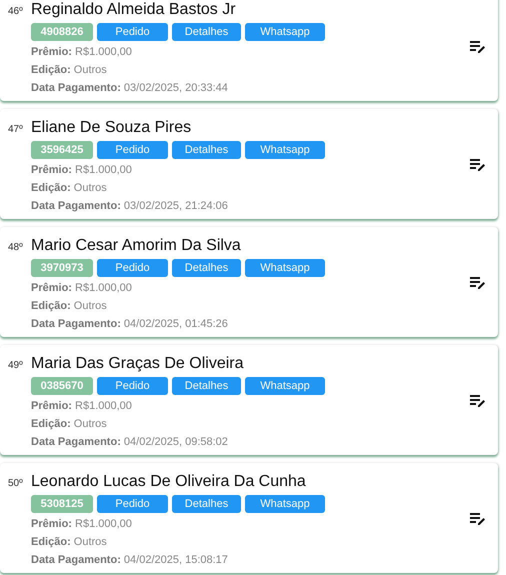  Describe the element at coordinates (16, 366) in the screenshot. I see `rank-number: 49º` at that location.